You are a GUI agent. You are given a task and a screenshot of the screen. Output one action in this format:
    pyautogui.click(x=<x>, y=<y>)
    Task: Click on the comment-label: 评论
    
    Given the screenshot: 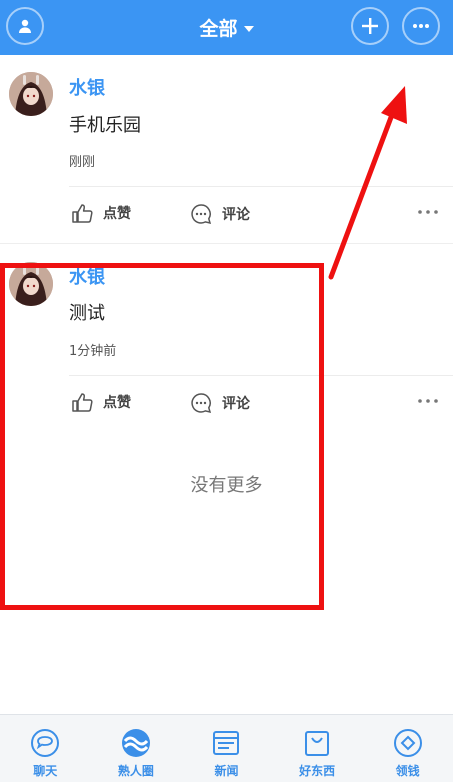 What is the action you would take?
    pyautogui.click(x=236, y=215)
    